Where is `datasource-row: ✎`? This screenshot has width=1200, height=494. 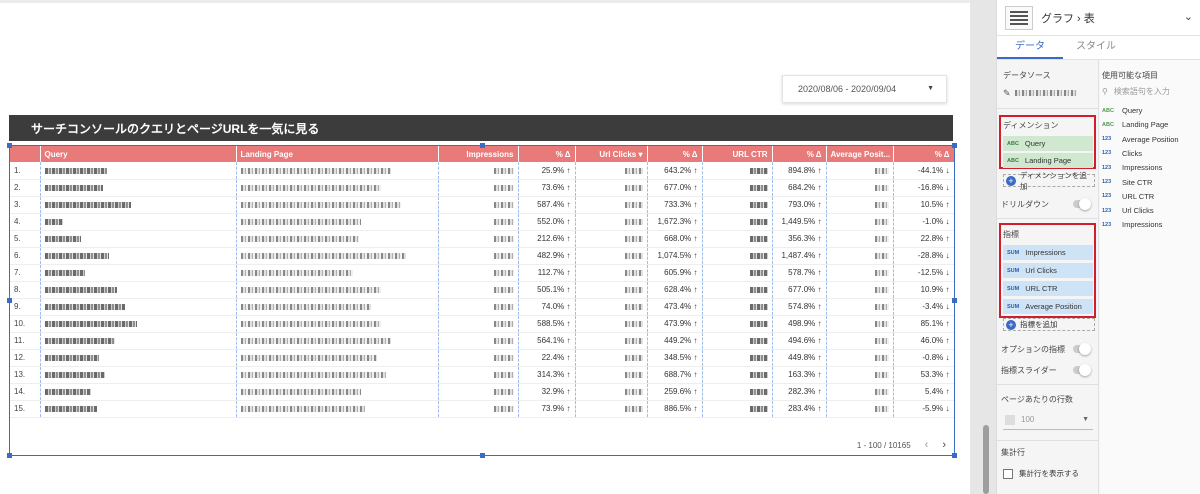 datasource-row: ✎ is located at coordinates (1048, 93).